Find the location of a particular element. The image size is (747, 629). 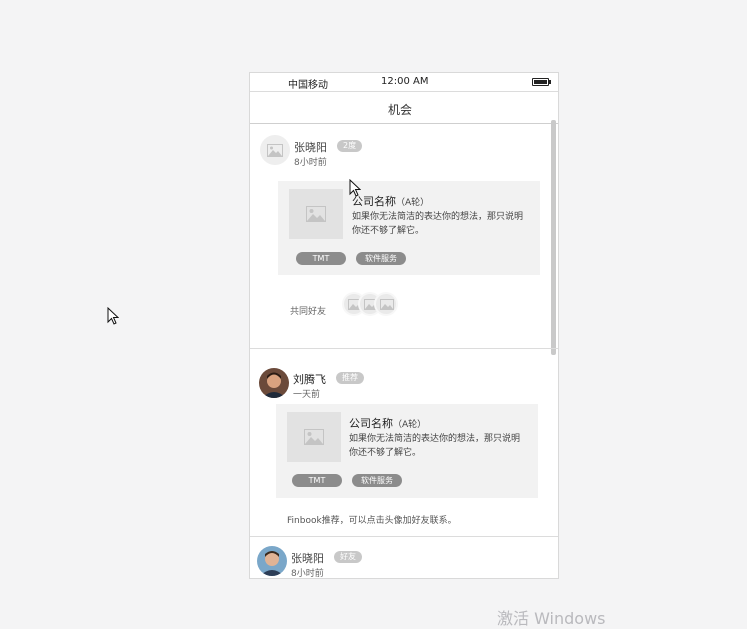

status-bar: 中国移动 12:00 AM is located at coordinates (404, 82).